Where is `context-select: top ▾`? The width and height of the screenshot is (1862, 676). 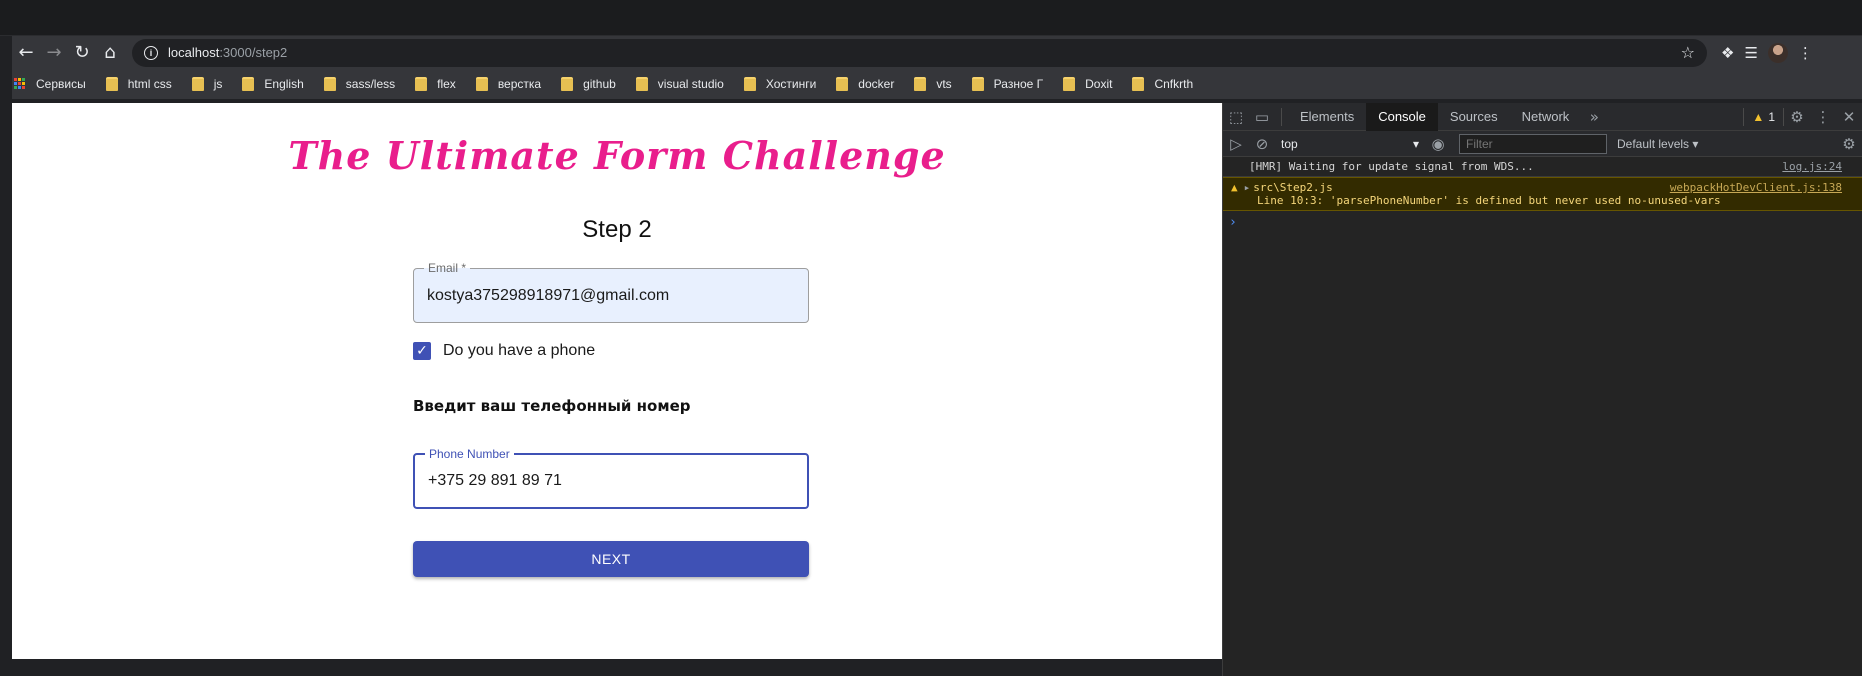
context-select: top ▾ is located at coordinates (1350, 144).